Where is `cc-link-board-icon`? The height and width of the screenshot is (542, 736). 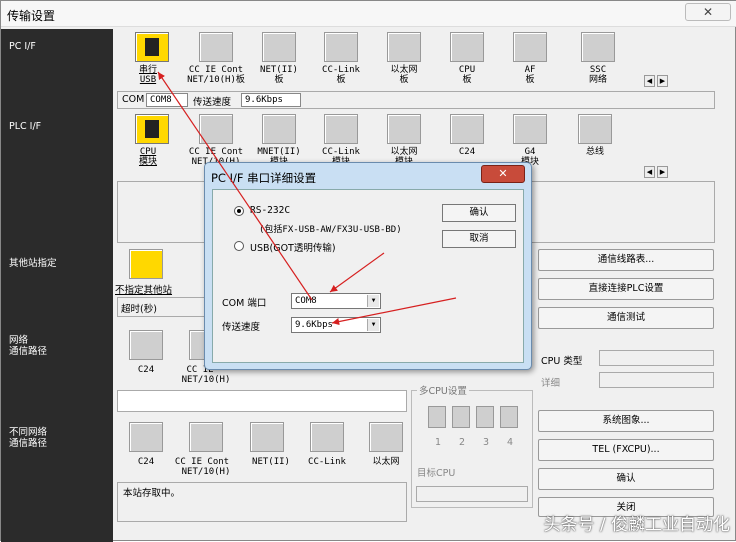 cc-link-board-icon is located at coordinates (341, 47).